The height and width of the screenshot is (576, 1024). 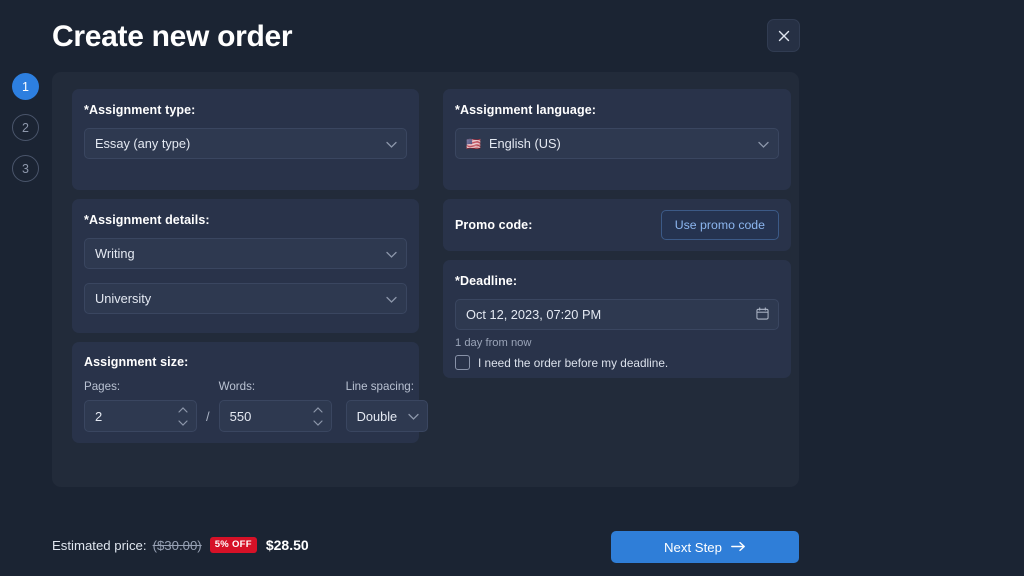 I want to click on line-spacing-cell: Line spacing: Double, so click(x=386, y=406).